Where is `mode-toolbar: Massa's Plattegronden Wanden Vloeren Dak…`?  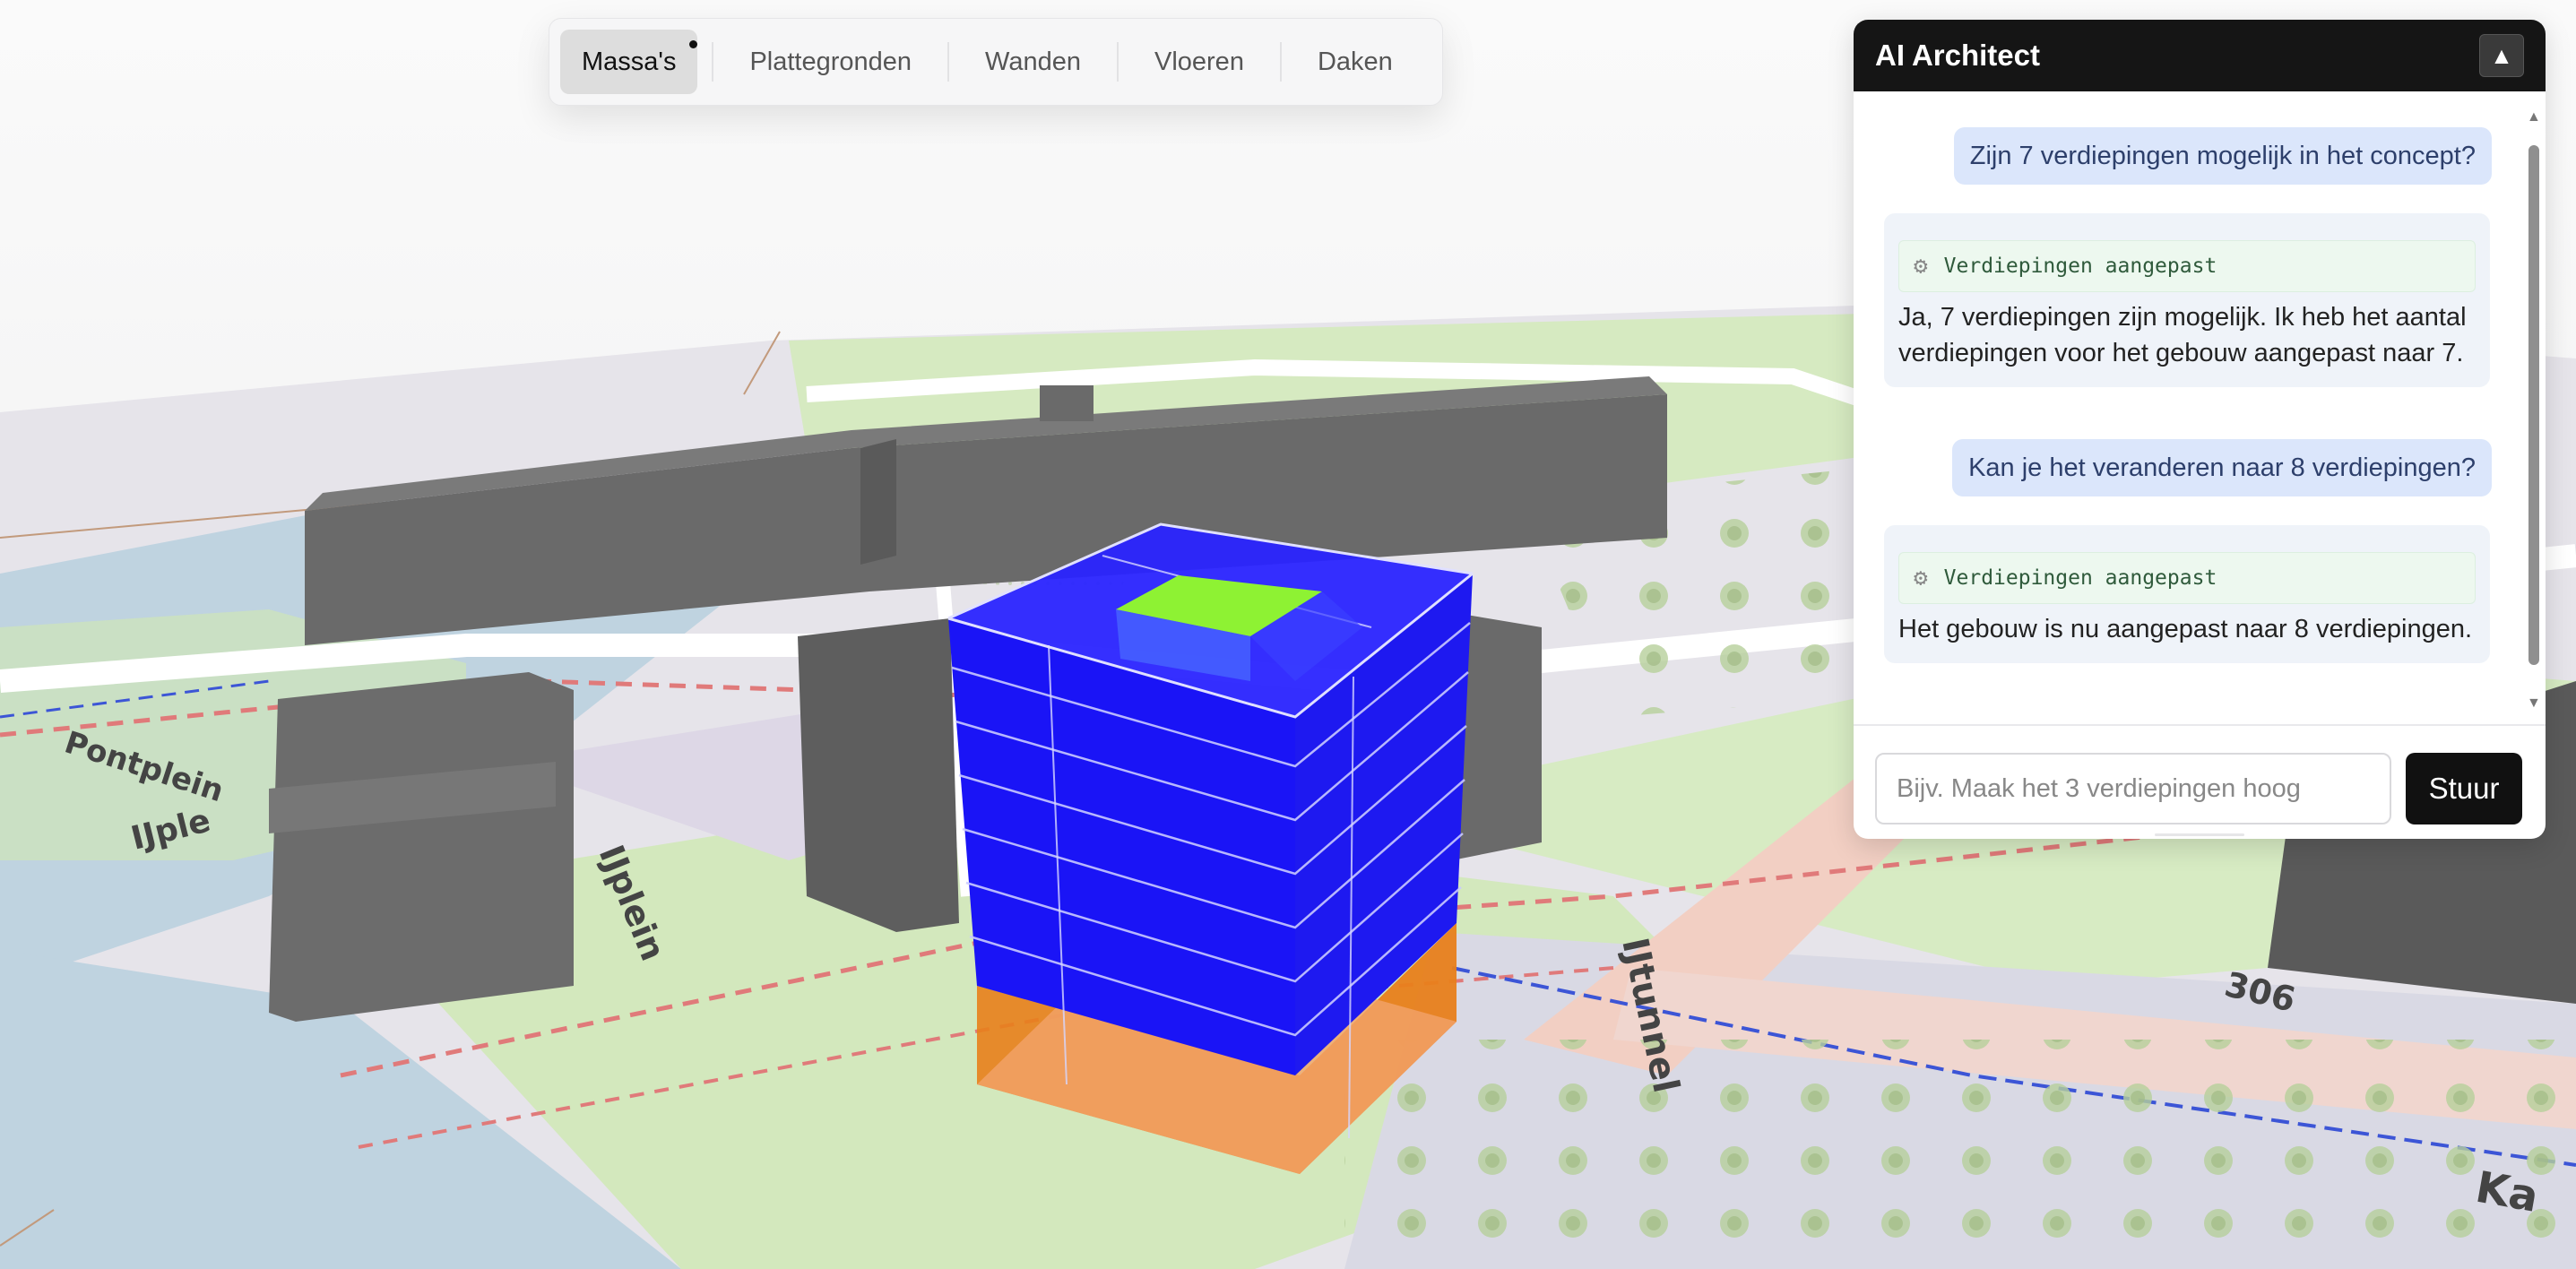 mode-toolbar: Massa's Plattegronden Wanden Vloeren Dak… is located at coordinates (996, 62).